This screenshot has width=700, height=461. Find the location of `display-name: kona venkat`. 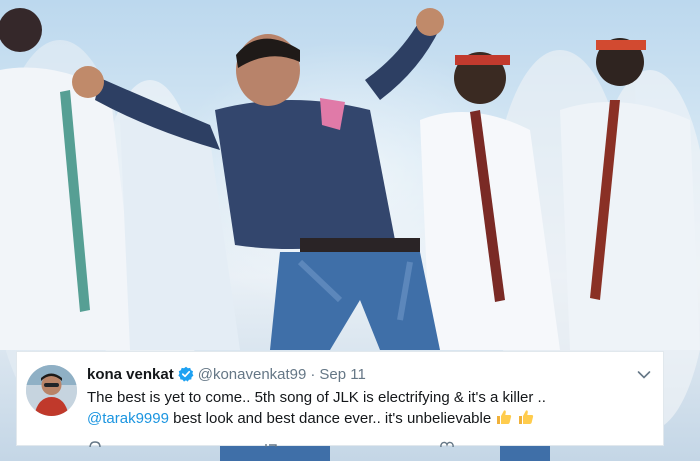

display-name: kona venkat is located at coordinates (130, 374).